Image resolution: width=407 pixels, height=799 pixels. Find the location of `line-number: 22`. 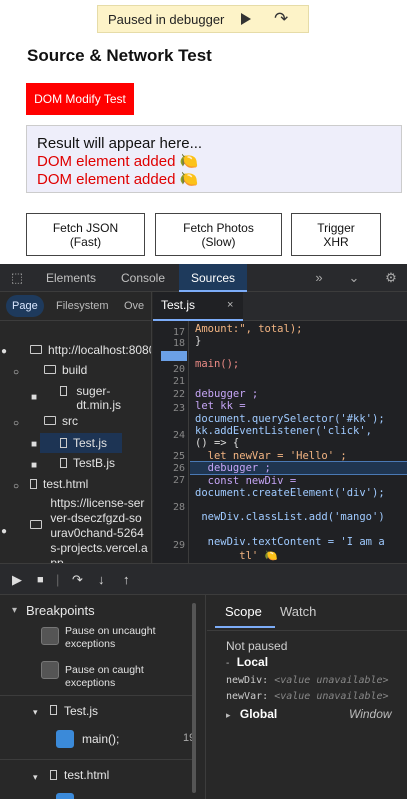

line-number: 22 is located at coordinates (169, 394).